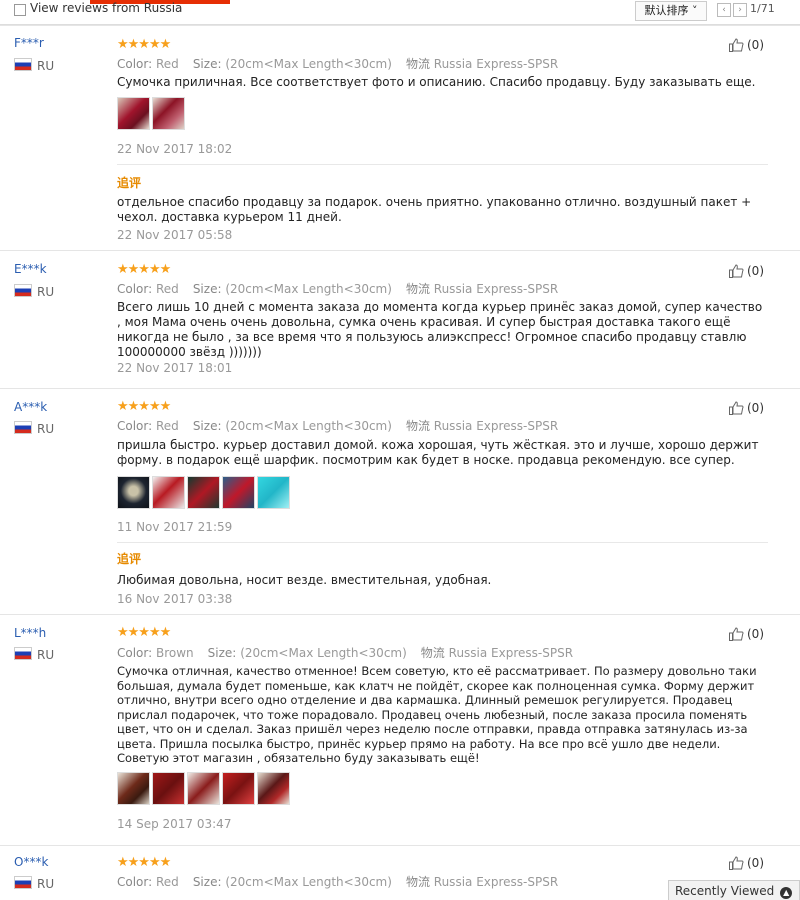  Describe the element at coordinates (175, 149) in the screenshot. I see `review-date: 22 Nov 2017 18:02` at that location.